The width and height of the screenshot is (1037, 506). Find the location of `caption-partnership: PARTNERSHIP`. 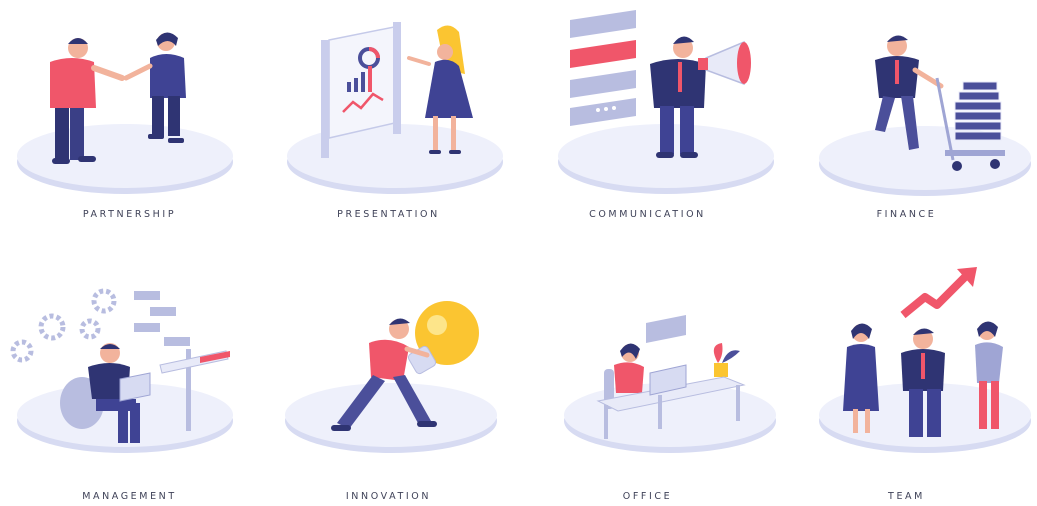

caption-partnership: PARTNERSHIP is located at coordinates (129, 214).